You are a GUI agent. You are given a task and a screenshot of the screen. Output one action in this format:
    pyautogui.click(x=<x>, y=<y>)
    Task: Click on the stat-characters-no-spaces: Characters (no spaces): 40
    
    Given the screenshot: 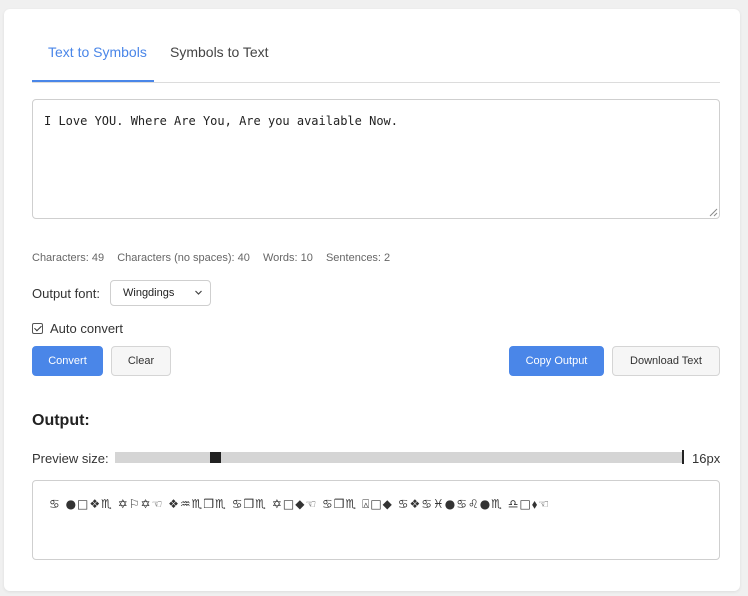 What is the action you would take?
    pyautogui.click(x=183, y=258)
    